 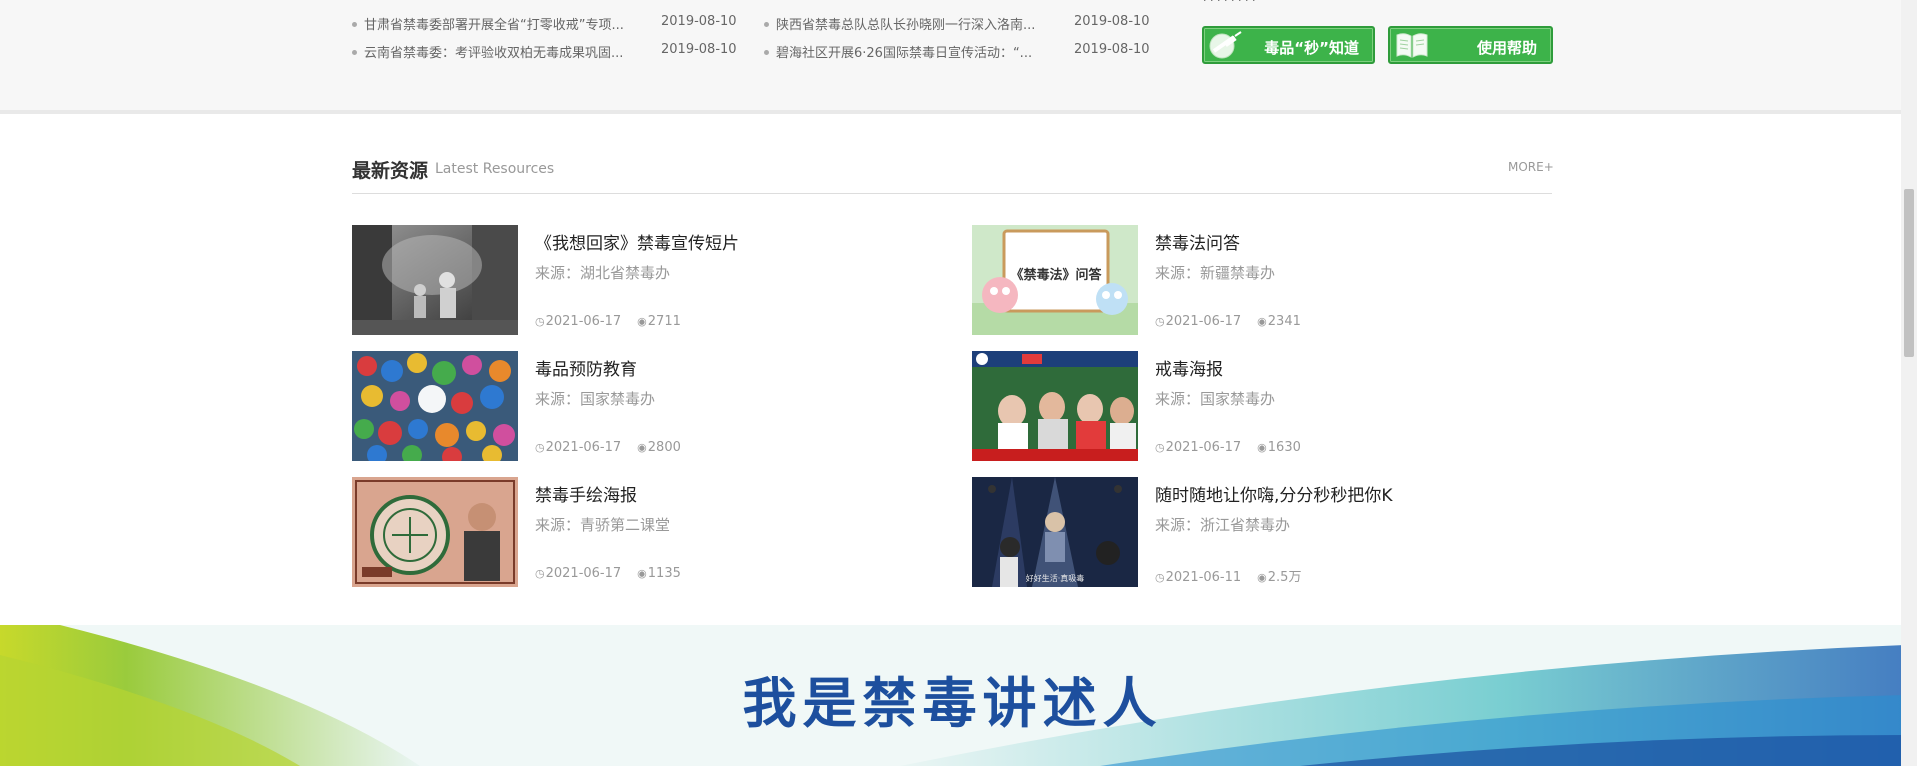 I want to click on help-button: 使用帮助, so click(x=1470, y=45).